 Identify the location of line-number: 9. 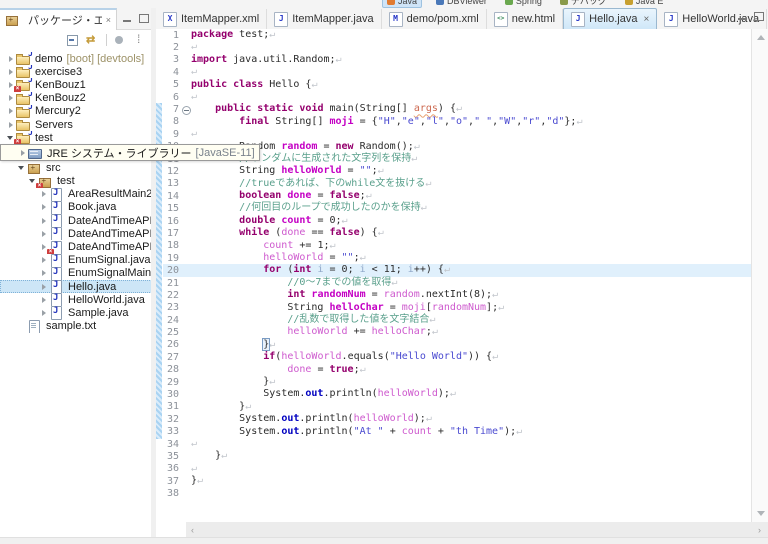
(175, 134).